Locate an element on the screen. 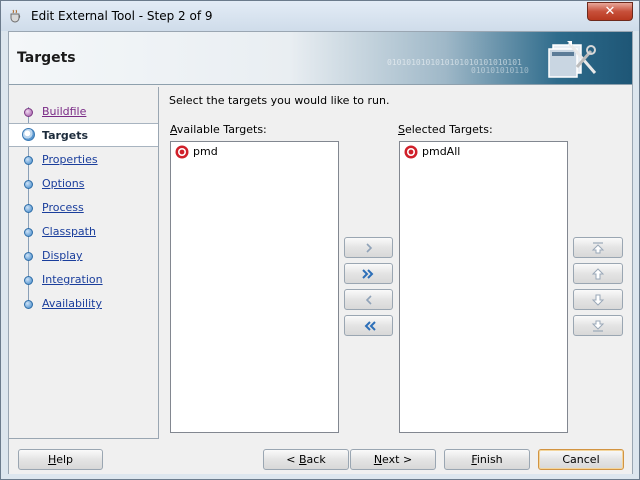  move-up-icon is located at coordinates (598, 273).